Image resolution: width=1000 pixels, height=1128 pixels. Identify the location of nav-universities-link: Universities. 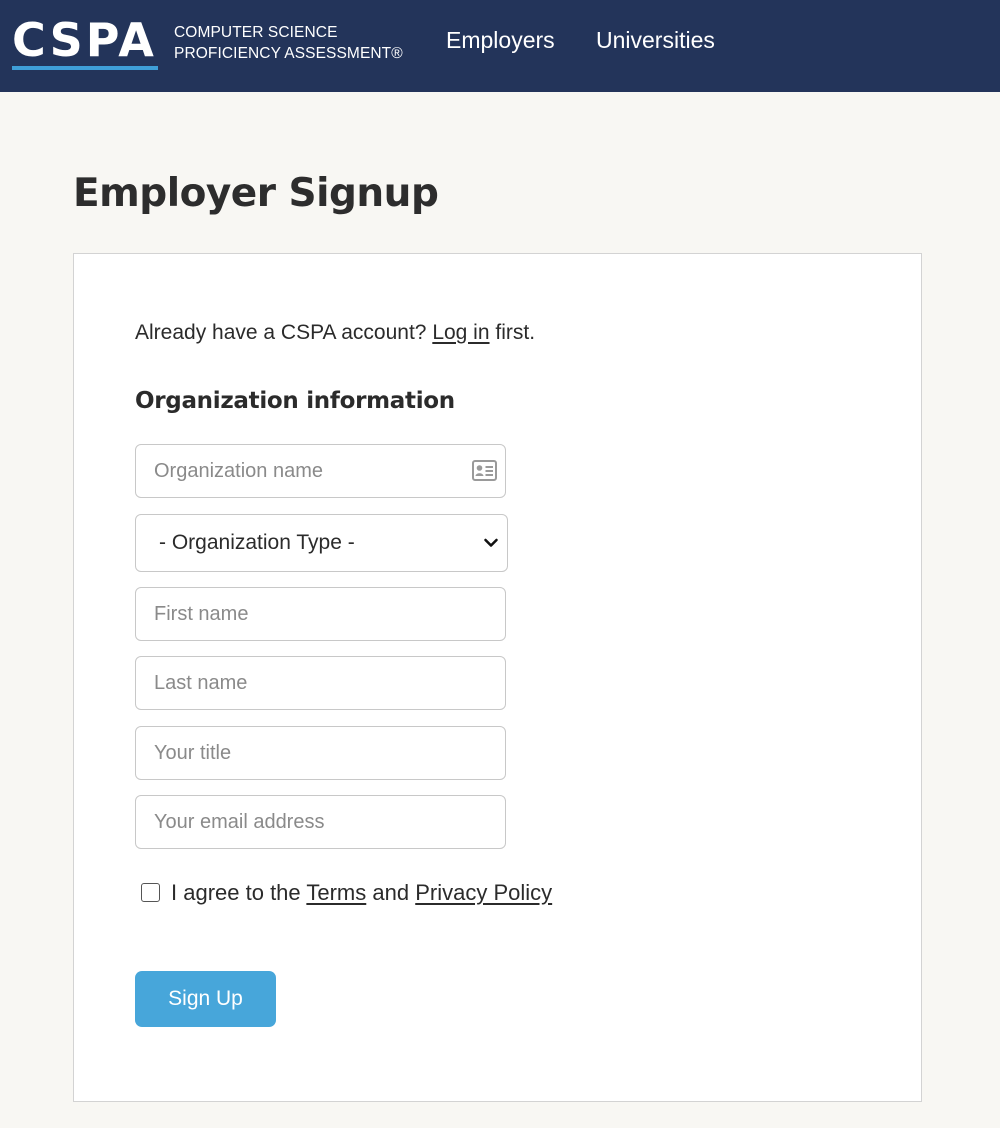
(655, 40).